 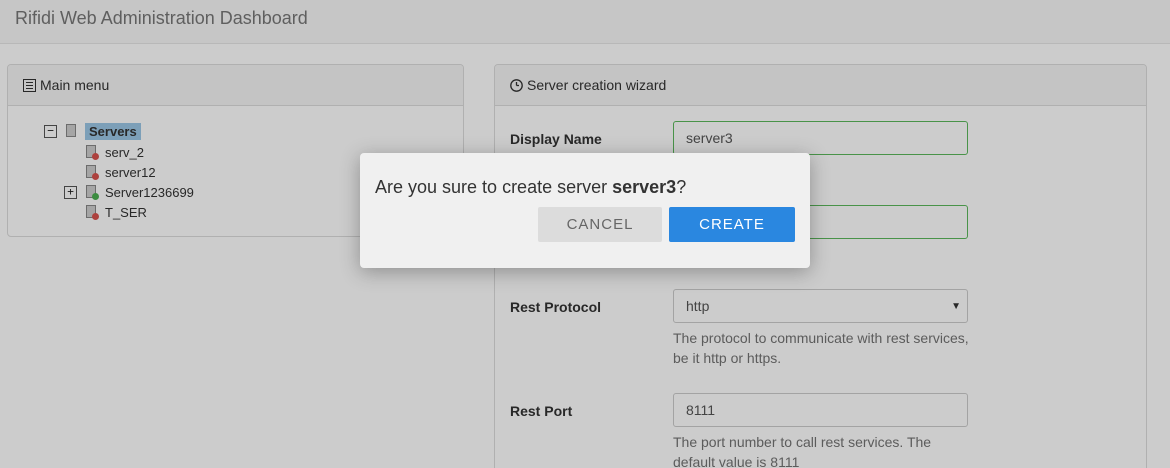 What do you see at coordinates (494, 187) in the screenshot?
I see `confirm-message-prefix: Are you sure to create server` at bounding box center [494, 187].